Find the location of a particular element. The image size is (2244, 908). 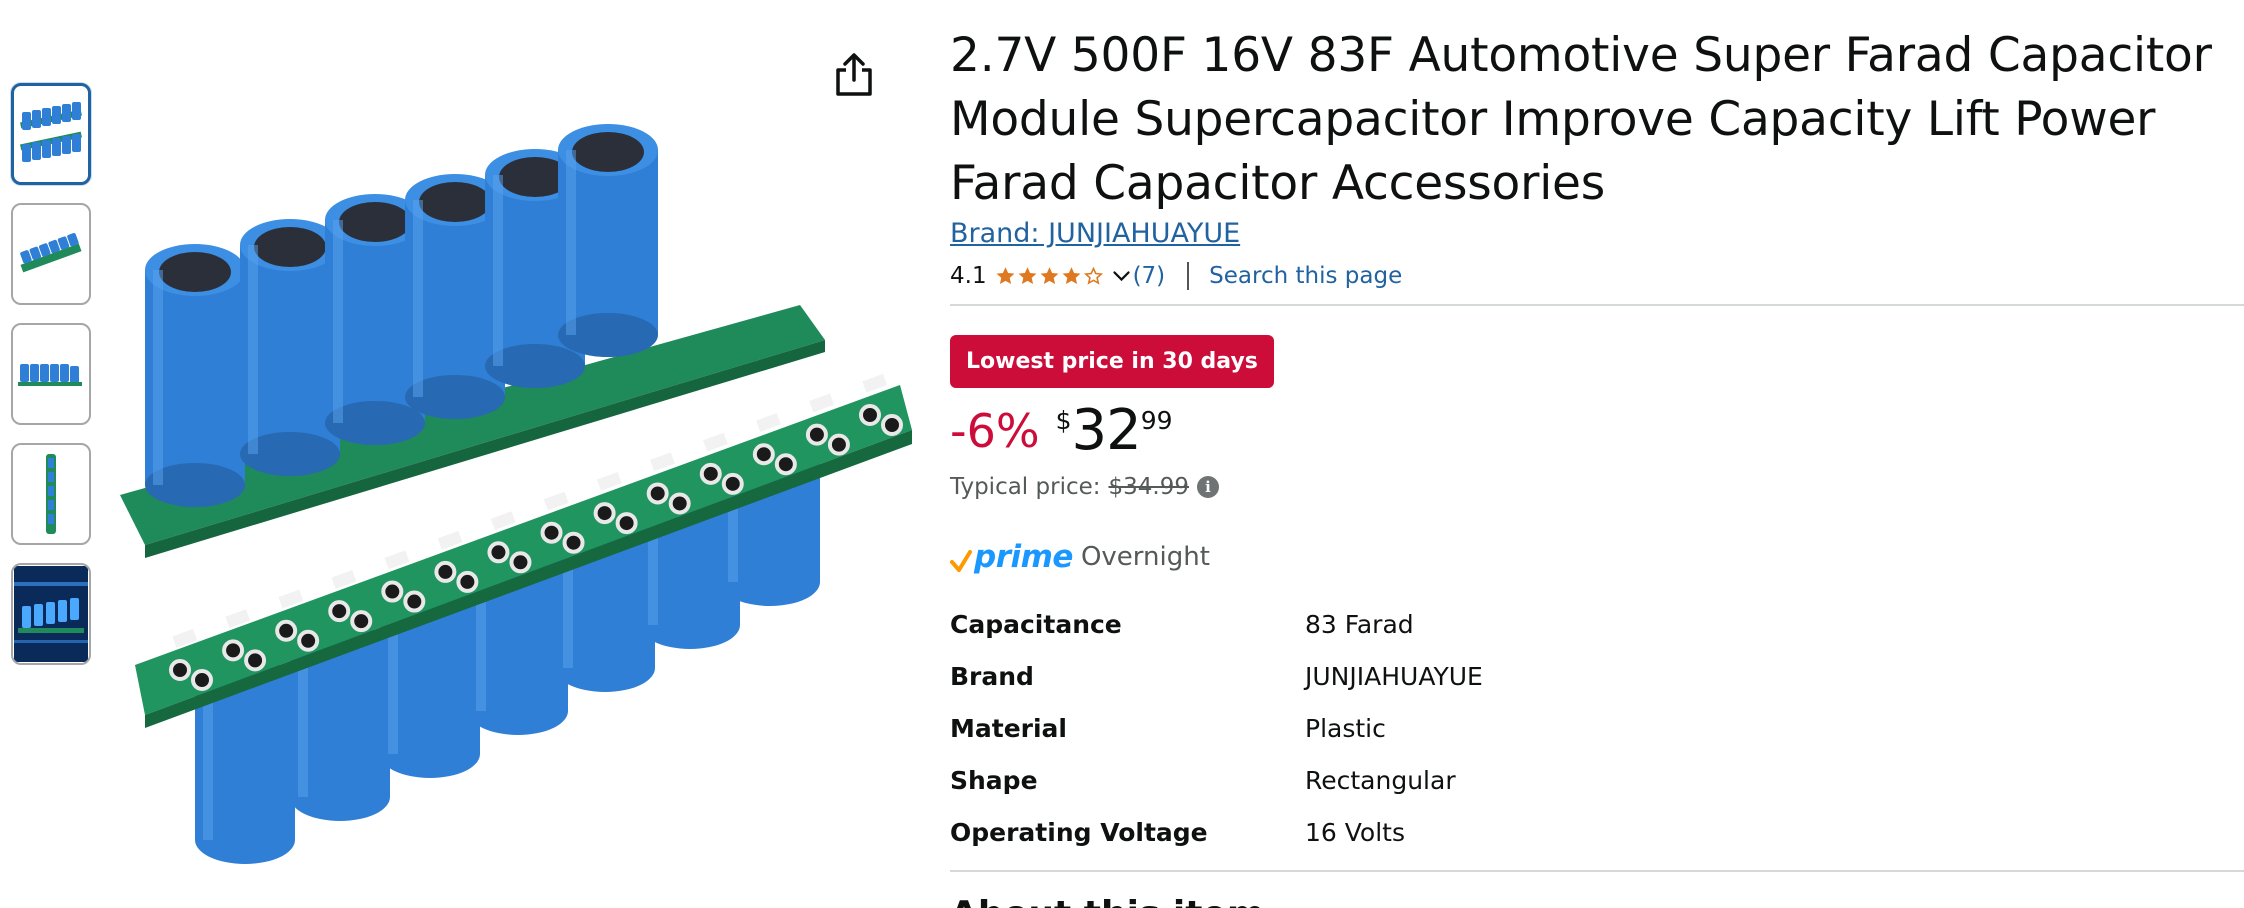

spec-row: Shape Rectangular is located at coordinates (1597, 780).